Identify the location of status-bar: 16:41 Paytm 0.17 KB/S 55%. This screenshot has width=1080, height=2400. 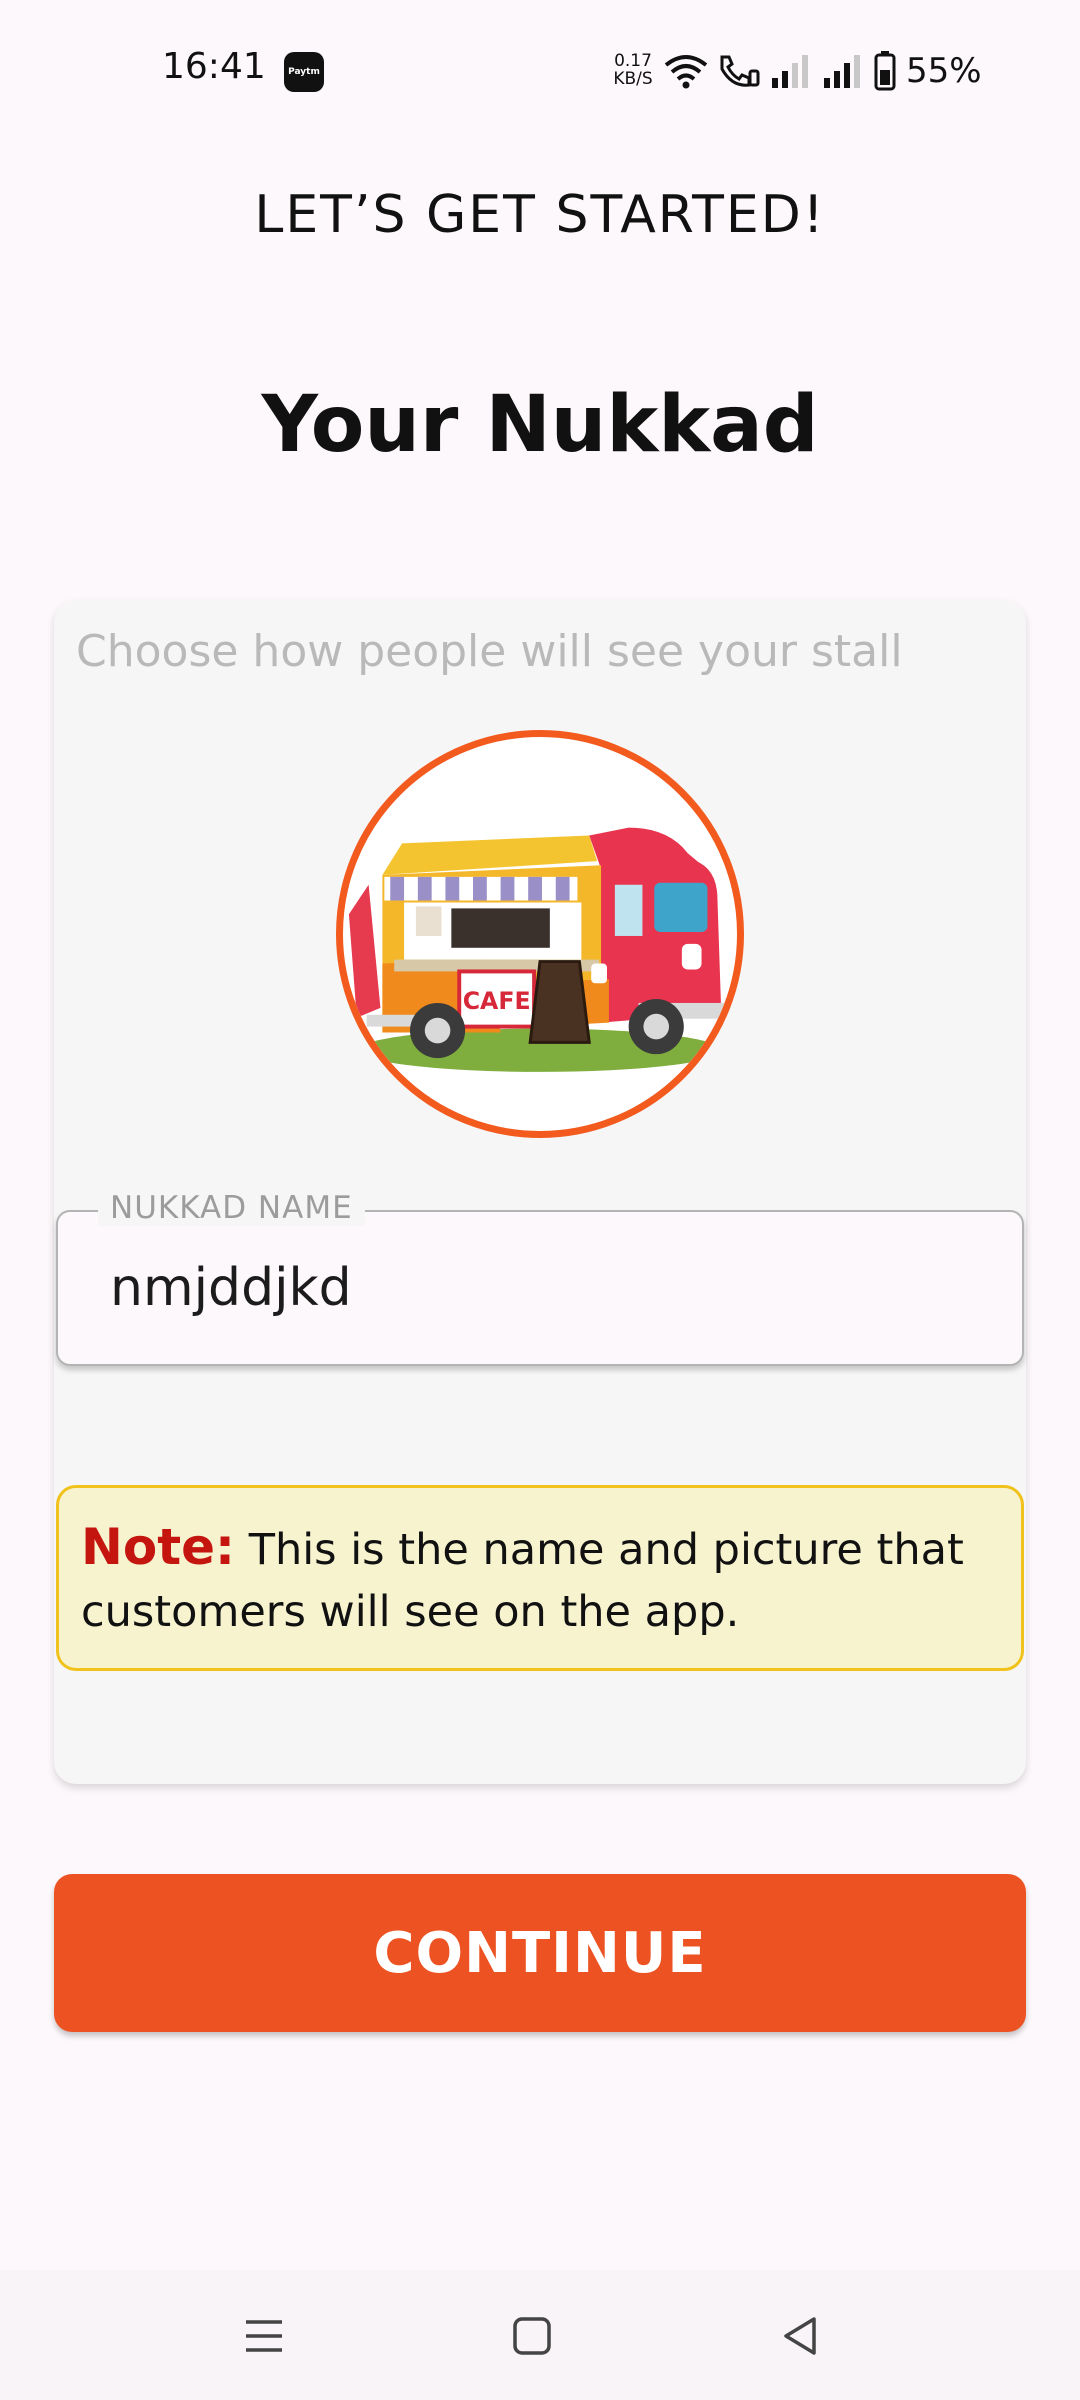
(540, 70).